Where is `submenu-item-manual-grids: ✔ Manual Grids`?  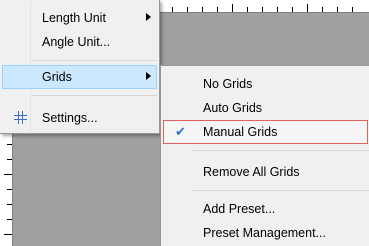 submenu-item-manual-grids: ✔ Manual Grids is located at coordinates (265, 132).